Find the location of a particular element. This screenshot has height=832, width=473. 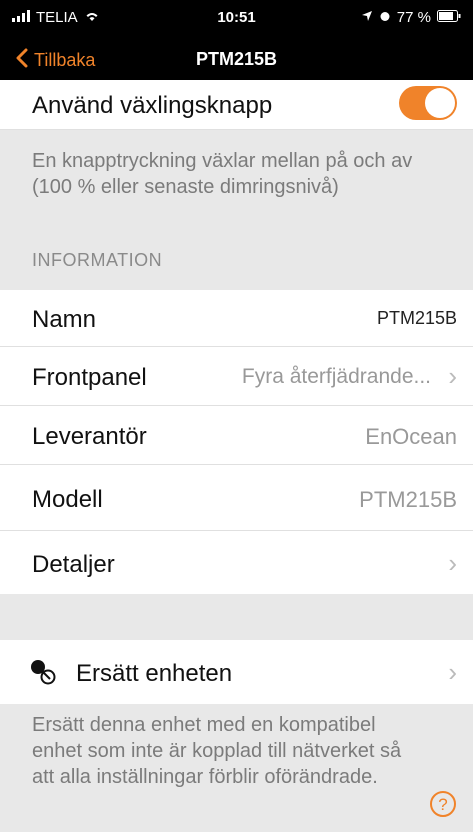

help-icon: ? is located at coordinates (443, 806).